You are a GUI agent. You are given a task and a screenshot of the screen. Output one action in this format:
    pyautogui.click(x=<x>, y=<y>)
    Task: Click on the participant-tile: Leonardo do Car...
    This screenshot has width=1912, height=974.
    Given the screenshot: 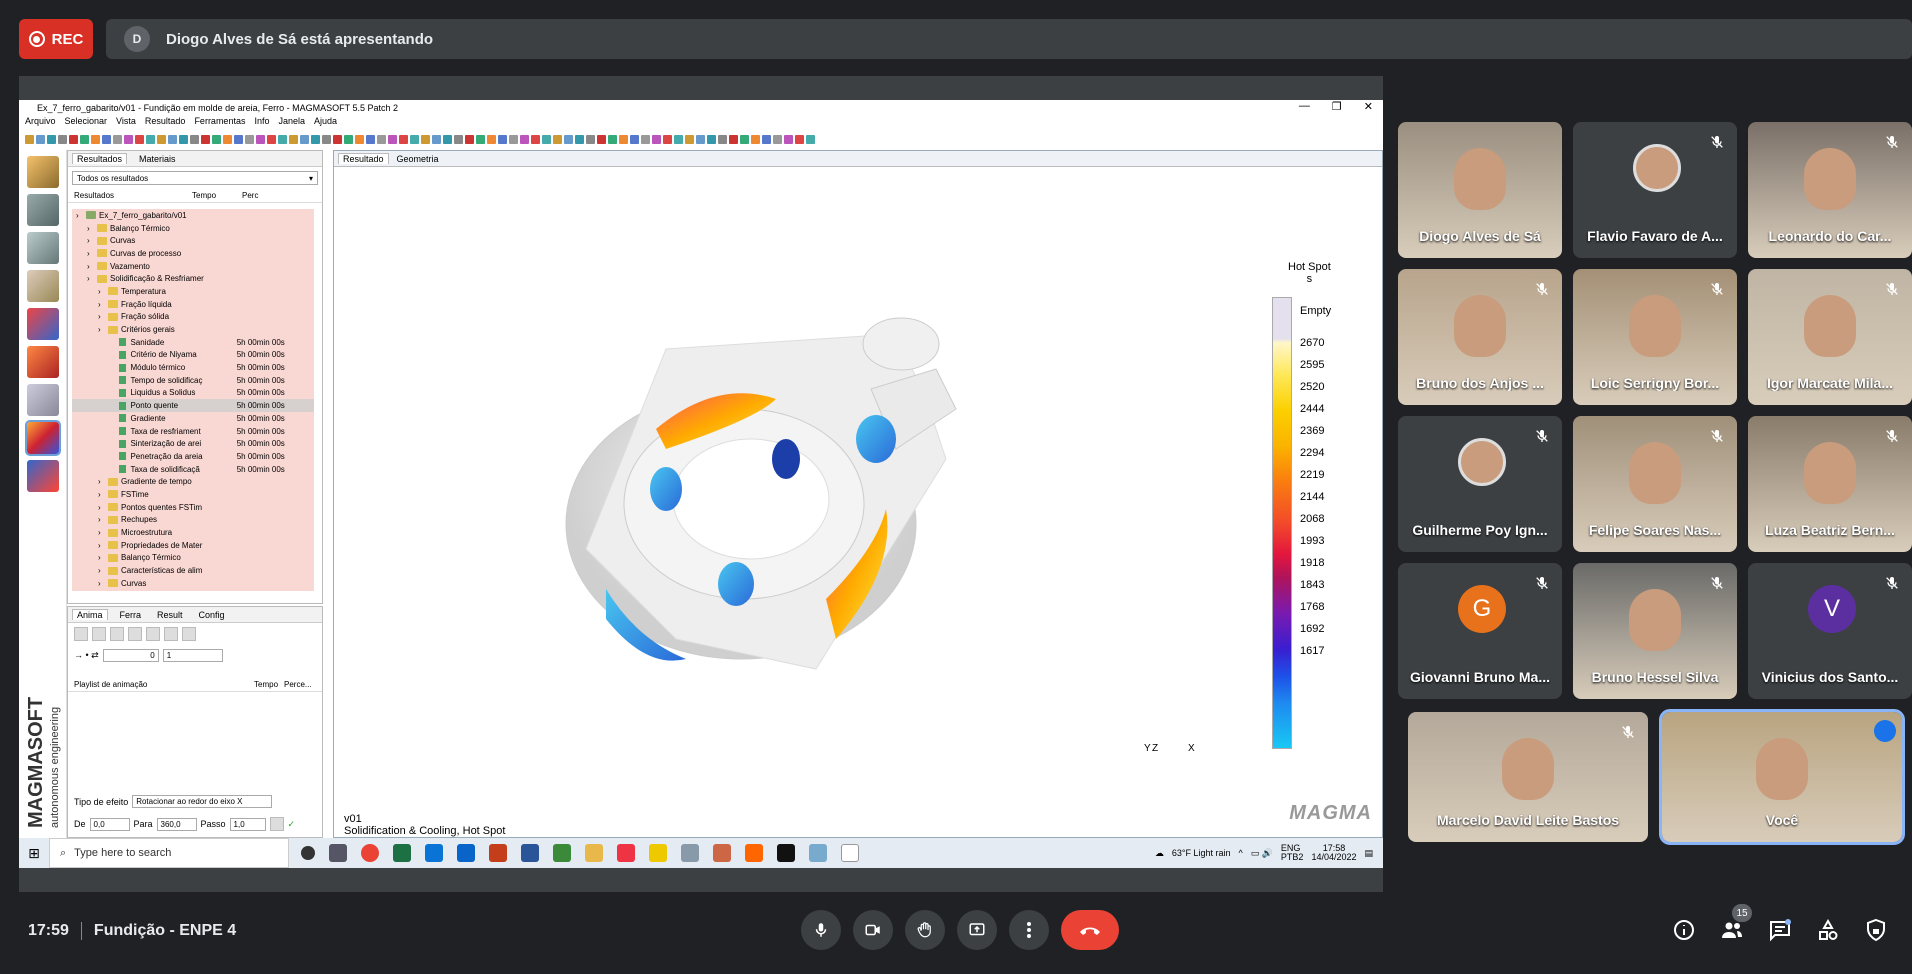 What is the action you would take?
    pyautogui.click(x=1830, y=190)
    